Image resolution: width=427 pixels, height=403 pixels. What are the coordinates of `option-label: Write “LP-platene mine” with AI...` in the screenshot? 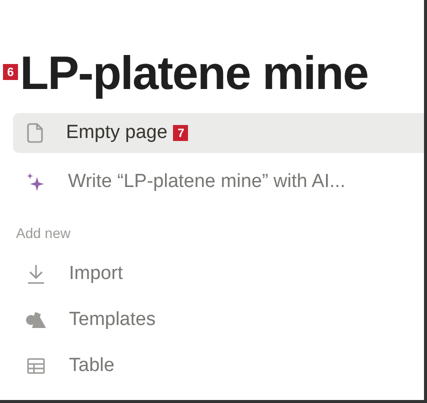 It's located at (207, 182).